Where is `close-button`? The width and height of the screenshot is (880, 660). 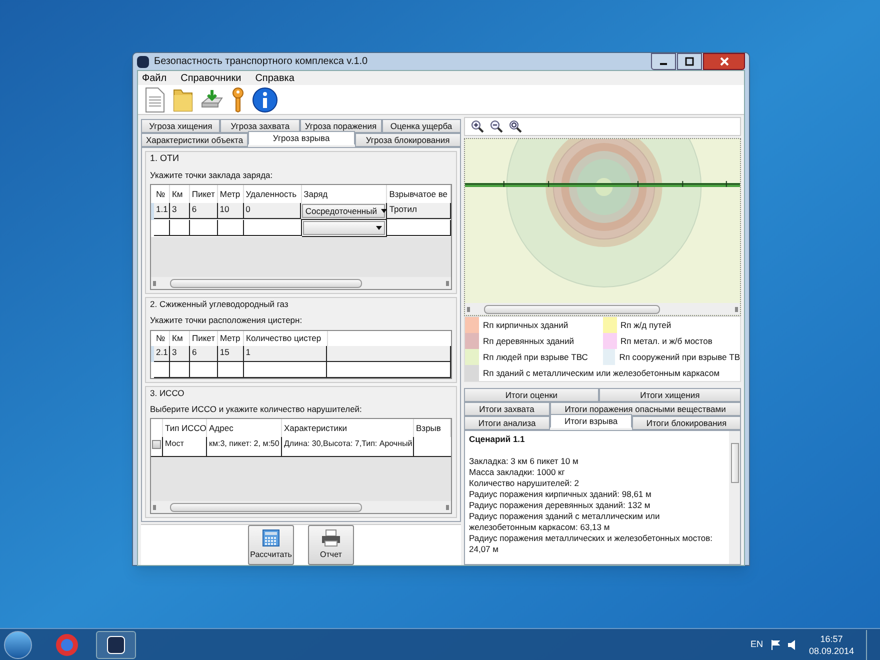 close-button is located at coordinates (724, 61).